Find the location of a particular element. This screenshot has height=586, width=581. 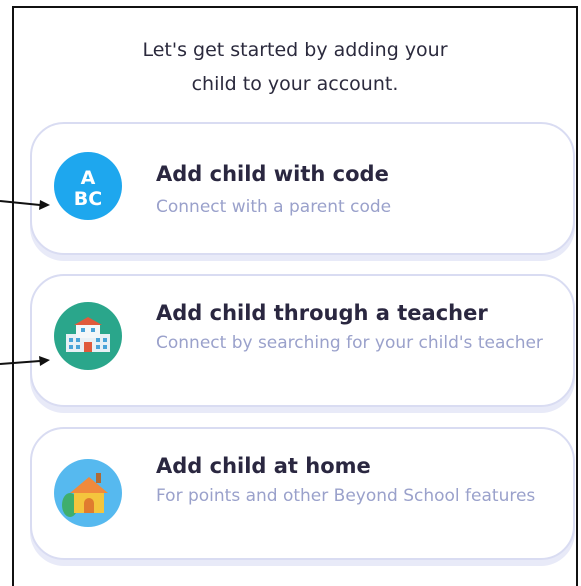

abc-icon-letter-a: A is located at coordinates (88, 178).